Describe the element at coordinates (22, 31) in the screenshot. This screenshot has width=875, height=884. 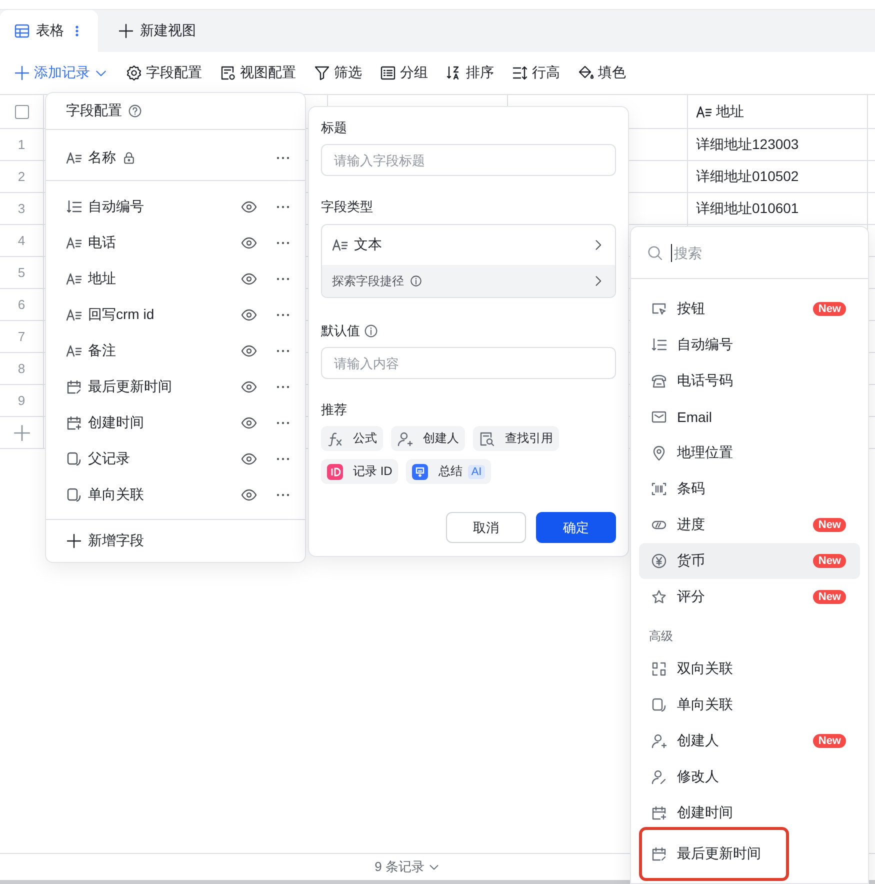
I see `table-icon` at that location.